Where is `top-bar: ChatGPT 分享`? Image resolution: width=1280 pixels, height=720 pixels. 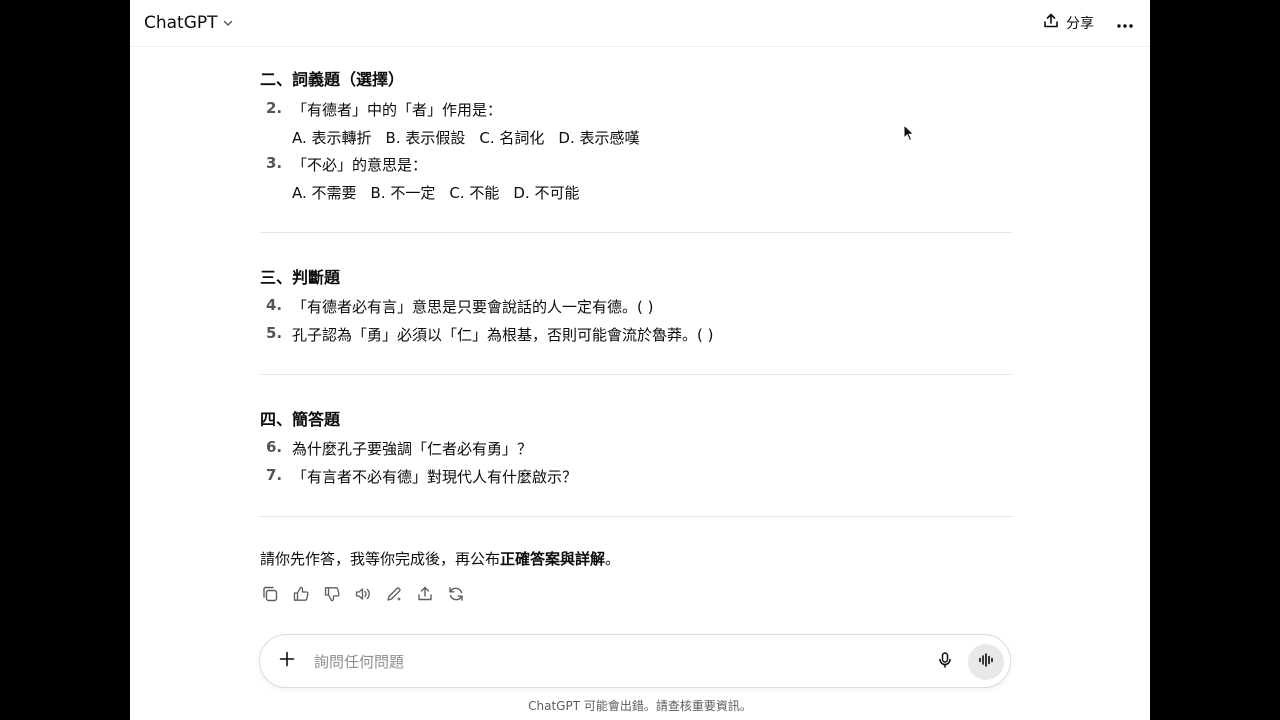
top-bar: ChatGPT 分享 is located at coordinates (640, 23).